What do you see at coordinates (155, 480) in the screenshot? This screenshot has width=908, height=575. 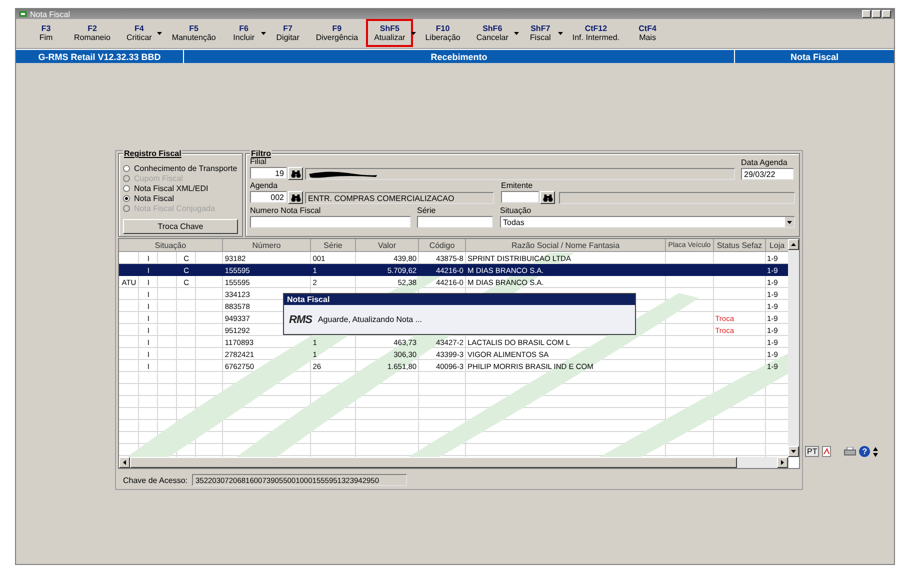 I see `field-label: Chave de Acesso:` at bounding box center [155, 480].